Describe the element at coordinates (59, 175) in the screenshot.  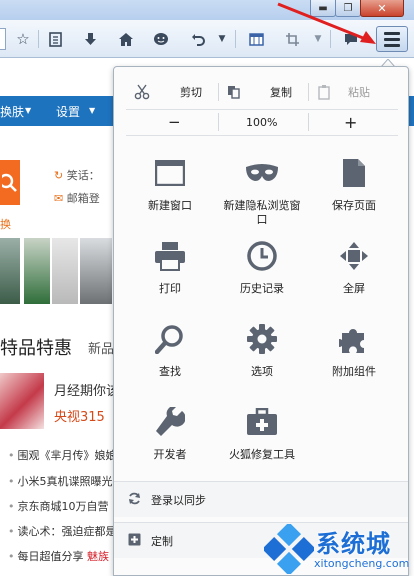
I see `refresh-icon: ↻` at that location.